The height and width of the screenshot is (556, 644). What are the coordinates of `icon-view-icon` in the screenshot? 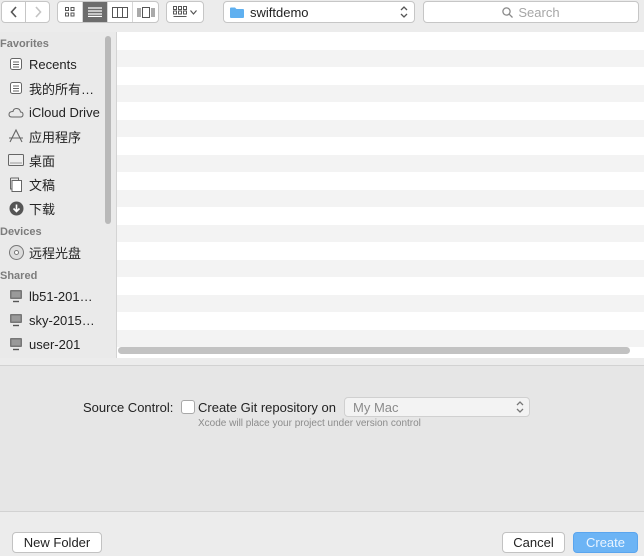 It's located at (70, 12).